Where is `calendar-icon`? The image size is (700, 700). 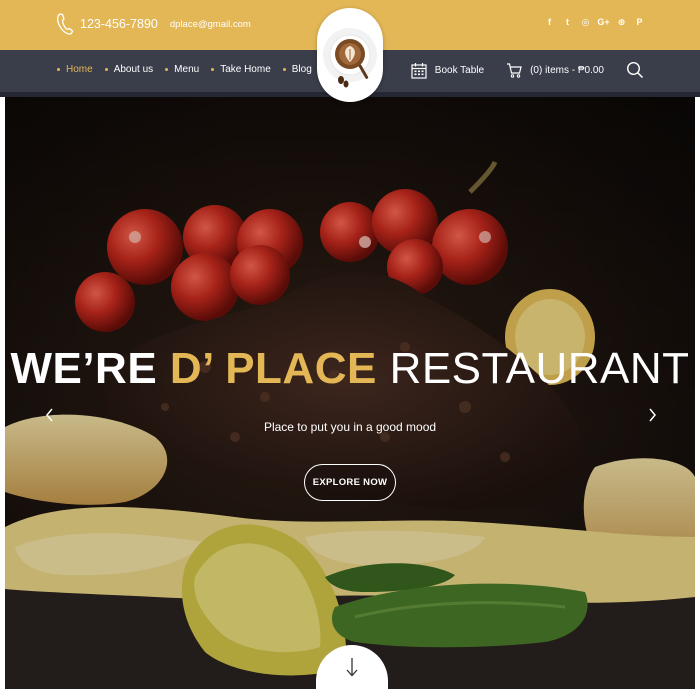 calendar-icon is located at coordinates (419, 70).